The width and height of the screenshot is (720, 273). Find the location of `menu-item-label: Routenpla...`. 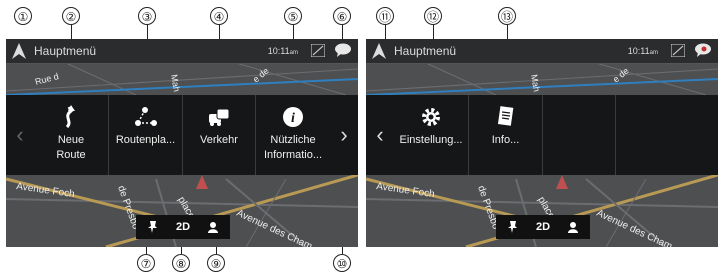

menu-item-label: Routenpla... is located at coordinates (145, 140).